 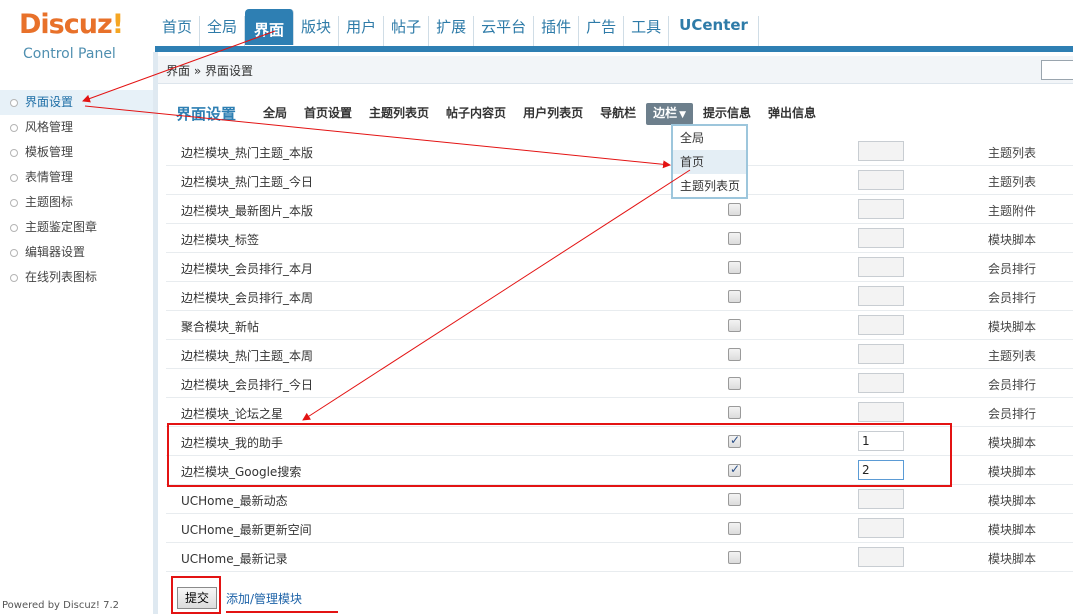 What do you see at coordinates (264, 598) in the screenshot?
I see `add-manage-modules-link: 添加/管理模块` at bounding box center [264, 598].